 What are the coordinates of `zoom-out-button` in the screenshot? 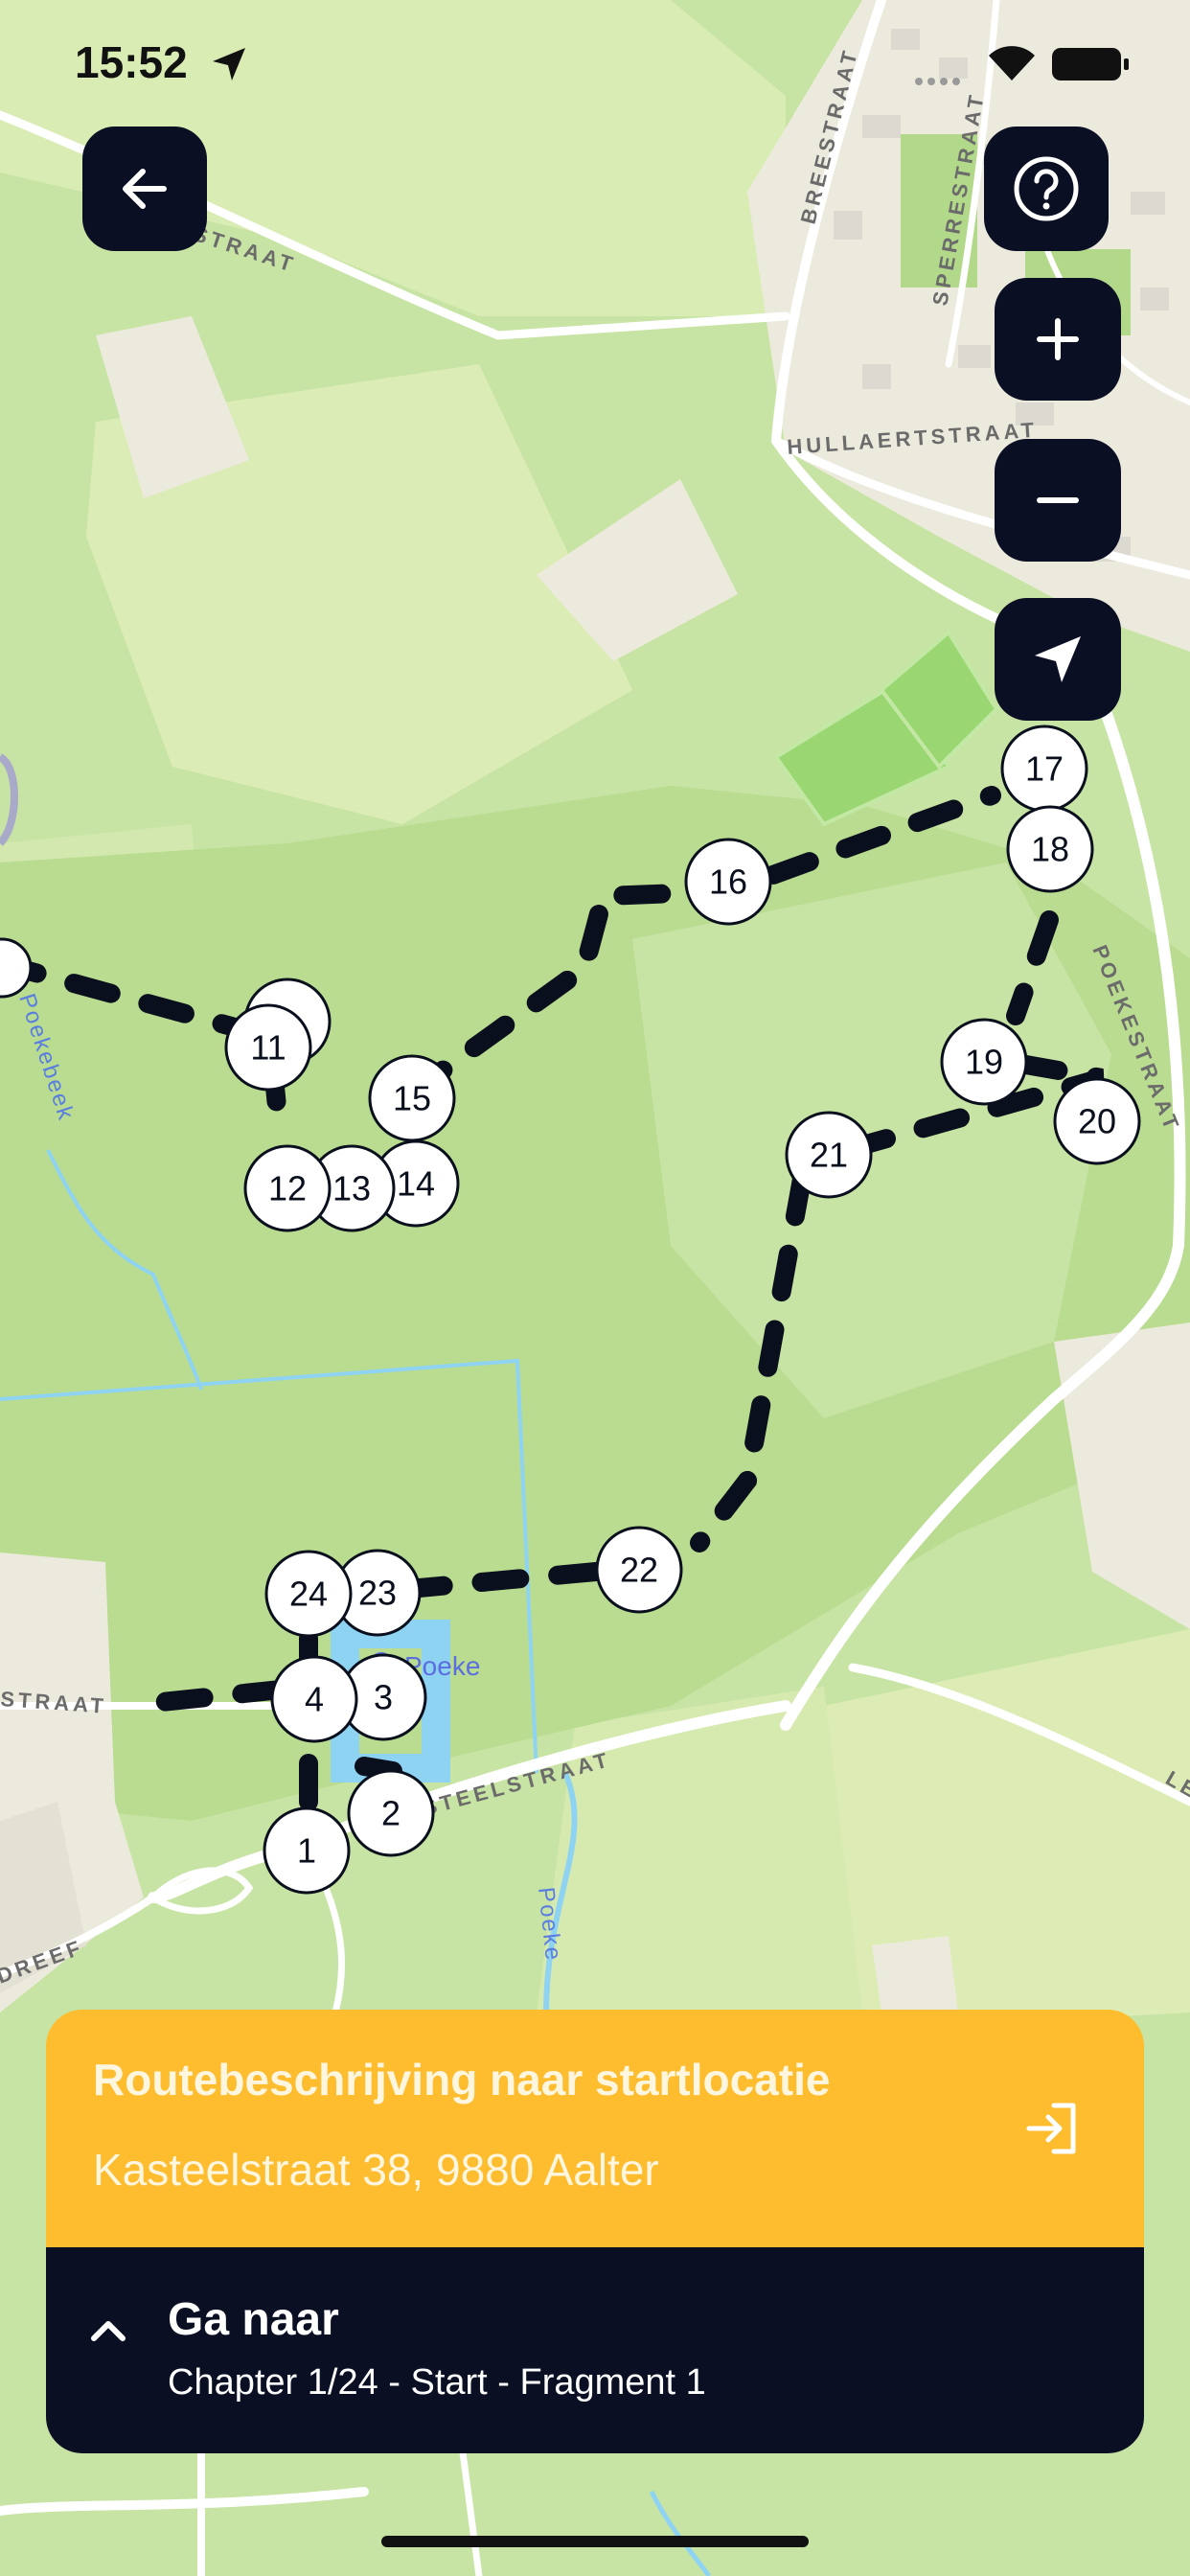 It's located at (1058, 500).